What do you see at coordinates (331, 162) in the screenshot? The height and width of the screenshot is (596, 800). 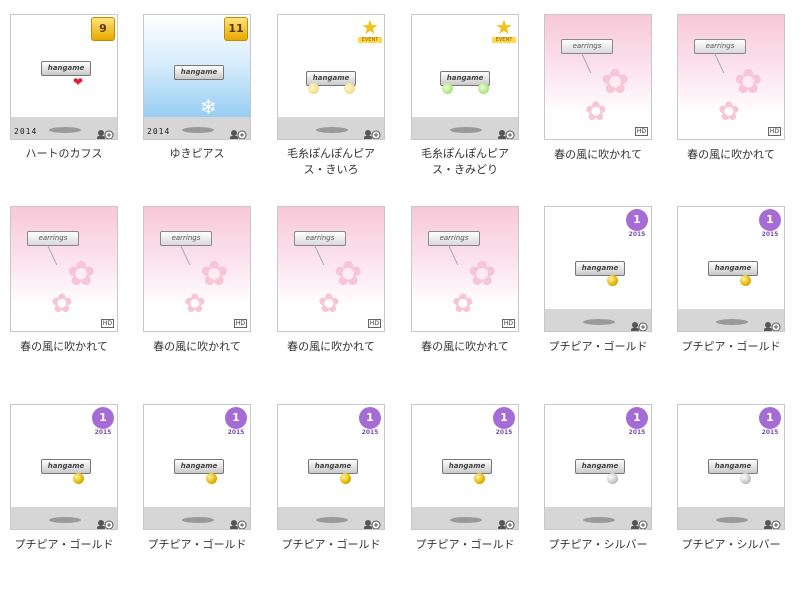 I see `item-name: 毛糸ぽんぽんピア ス・きいろ` at bounding box center [331, 162].